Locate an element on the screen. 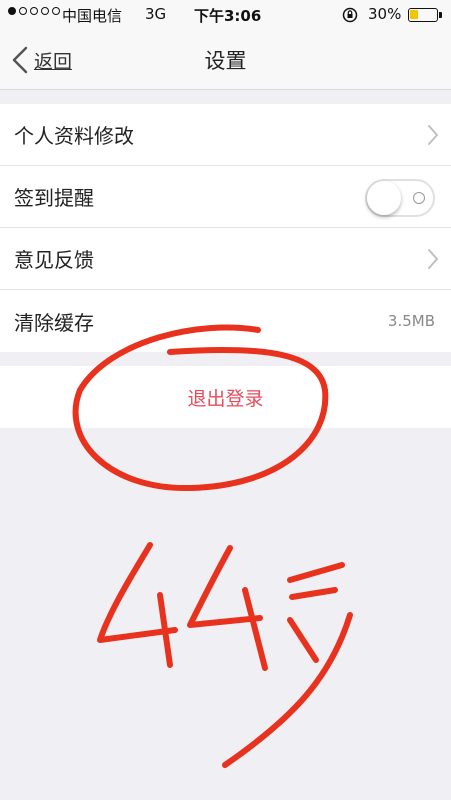  status-bar: 中国电信 3G 下午3:06 30% is located at coordinates (225, 15).